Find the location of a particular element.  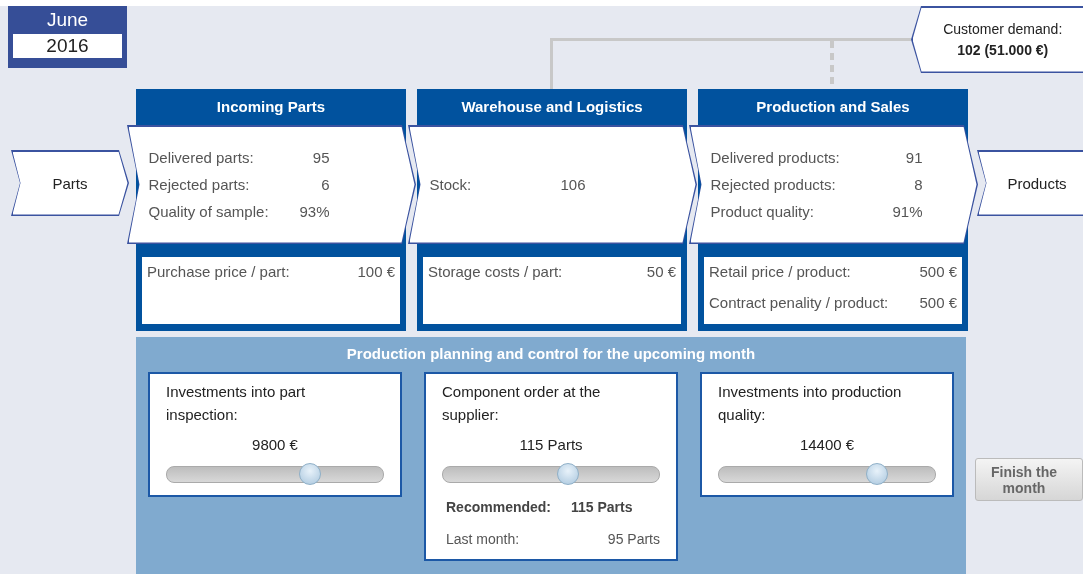

last-month-value: 95 Parts is located at coordinates (633, 539).